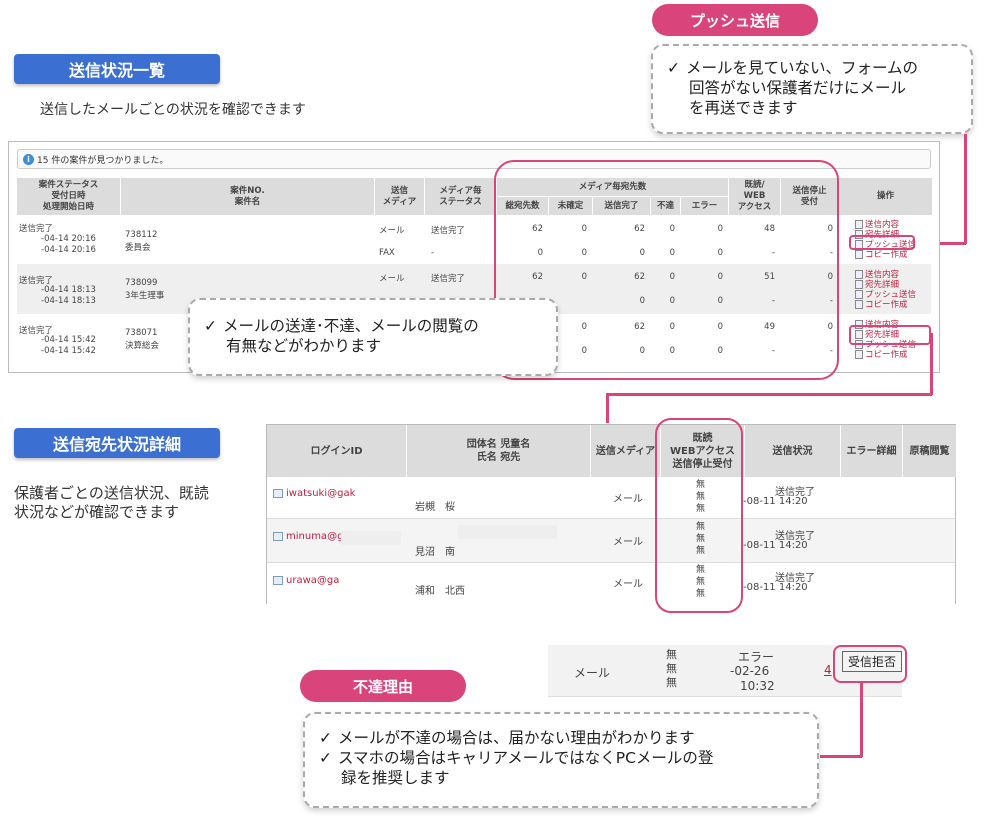  Describe the element at coordinates (97, 512) in the screenshot. I see `section-desc-line2: 状況などが確認できます` at that location.